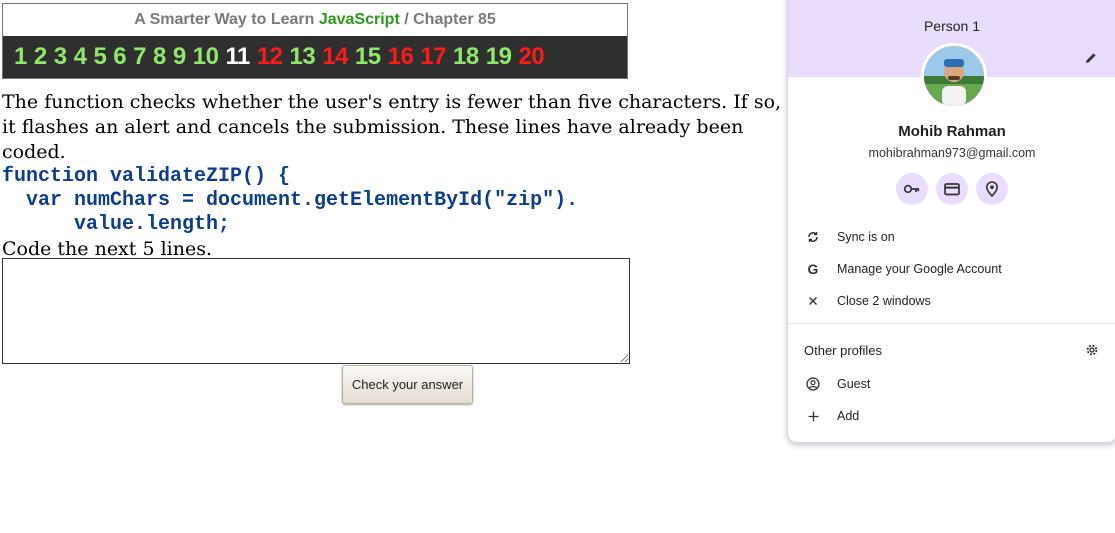  What do you see at coordinates (951, 384) in the screenshot?
I see `guest-profile-item: Guest` at bounding box center [951, 384].